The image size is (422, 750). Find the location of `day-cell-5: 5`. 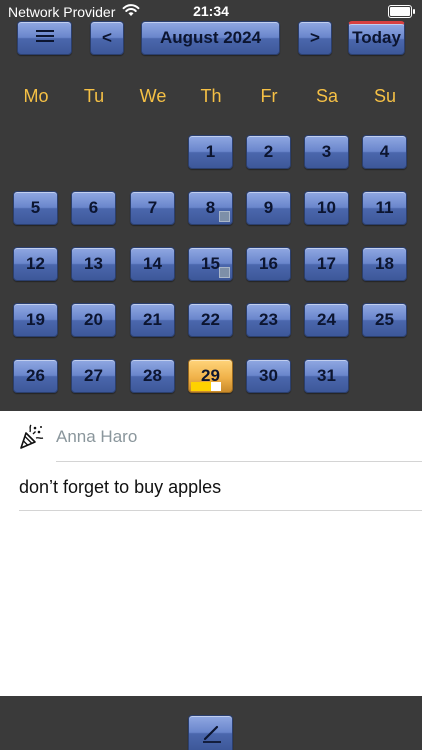

day-cell-5: 5 is located at coordinates (35, 208).